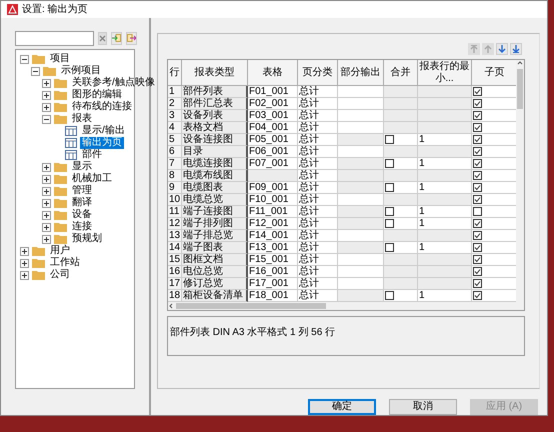 This screenshot has width=554, height=432. What do you see at coordinates (520, 181) in the screenshot?
I see `vertical-scrollbar` at bounding box center [520, 181].